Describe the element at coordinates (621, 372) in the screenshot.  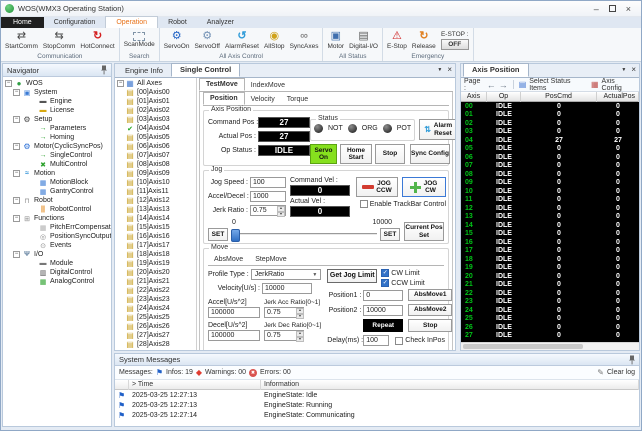
I see `clear-log-button: Clear log` at that location.